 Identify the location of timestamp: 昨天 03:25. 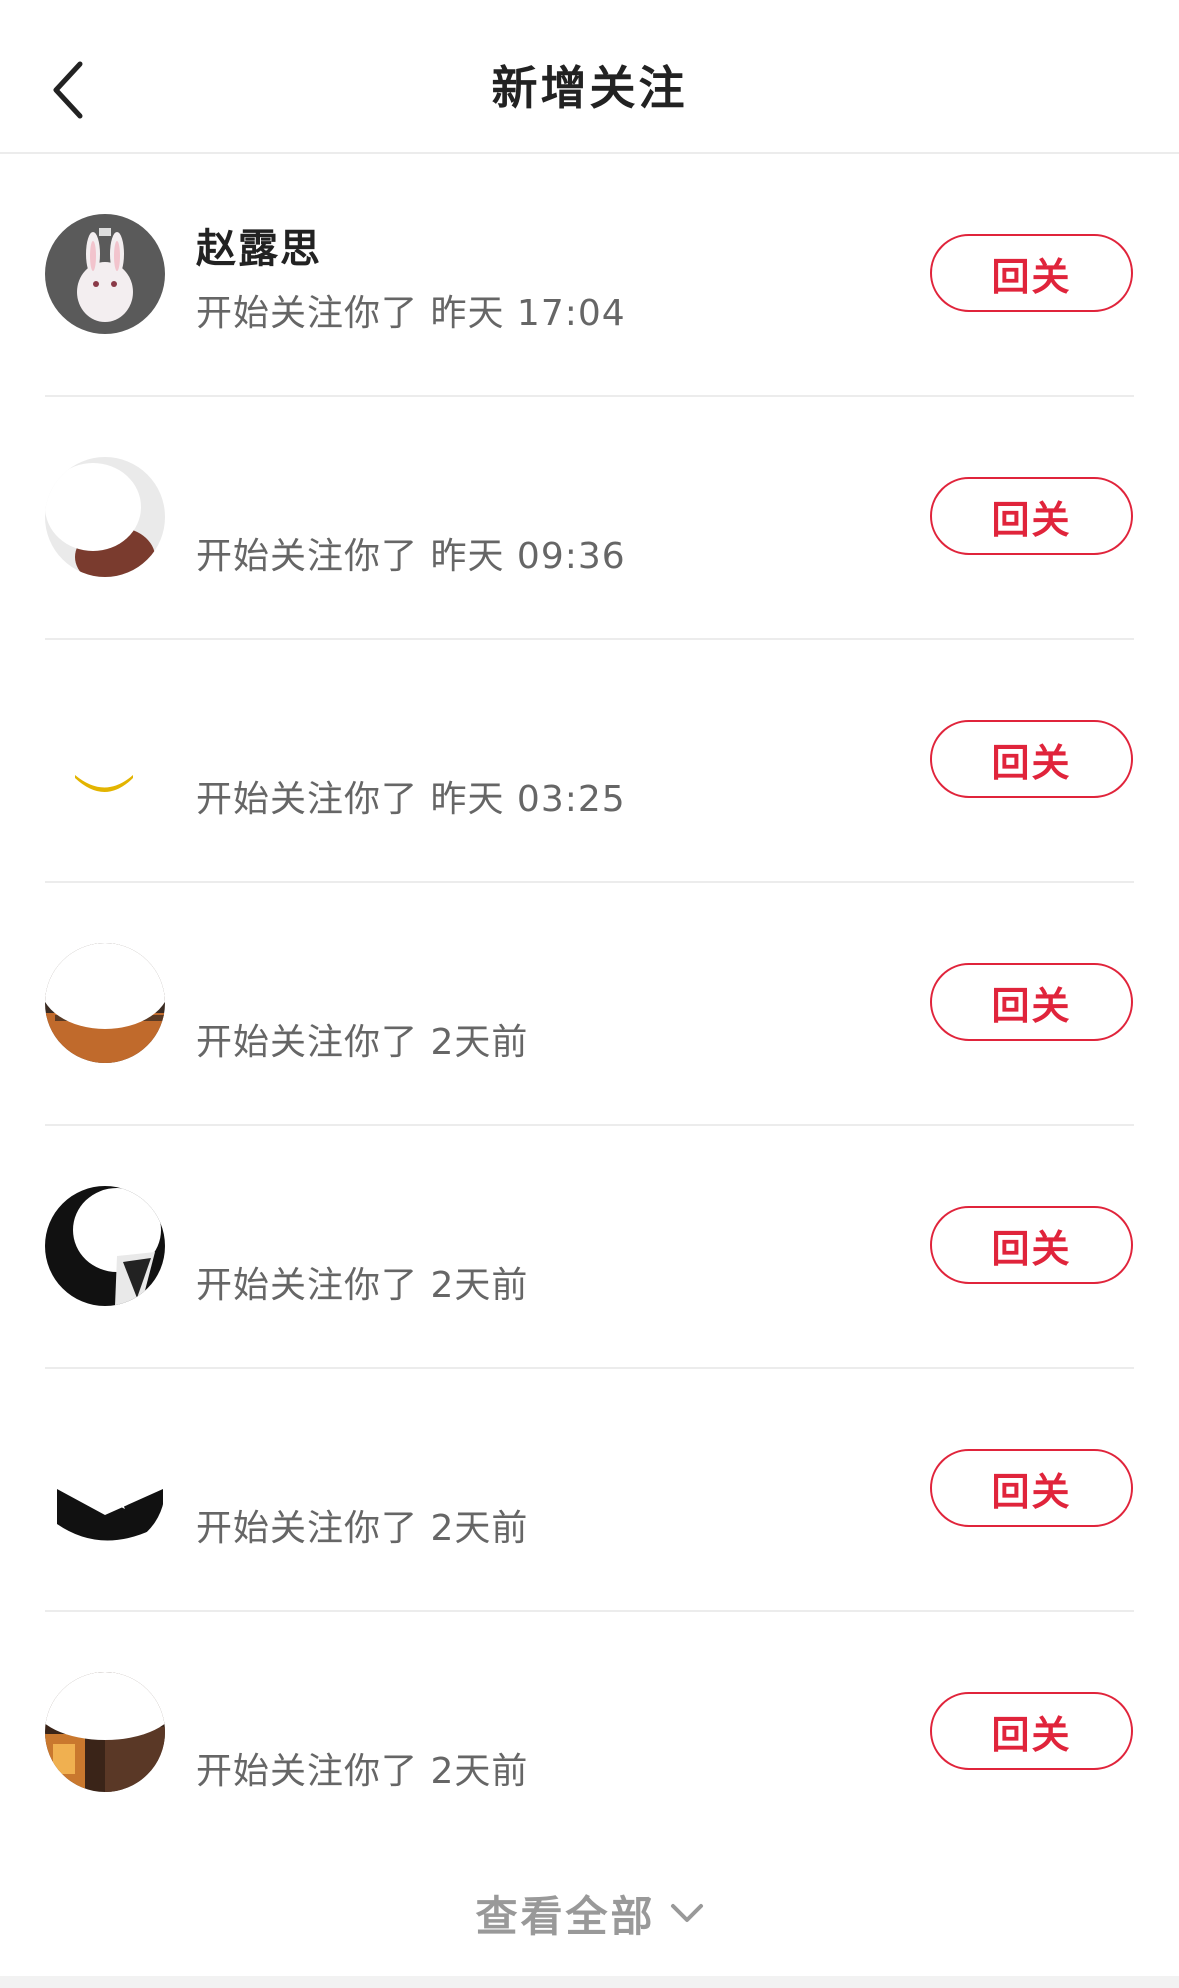
(528, 799).